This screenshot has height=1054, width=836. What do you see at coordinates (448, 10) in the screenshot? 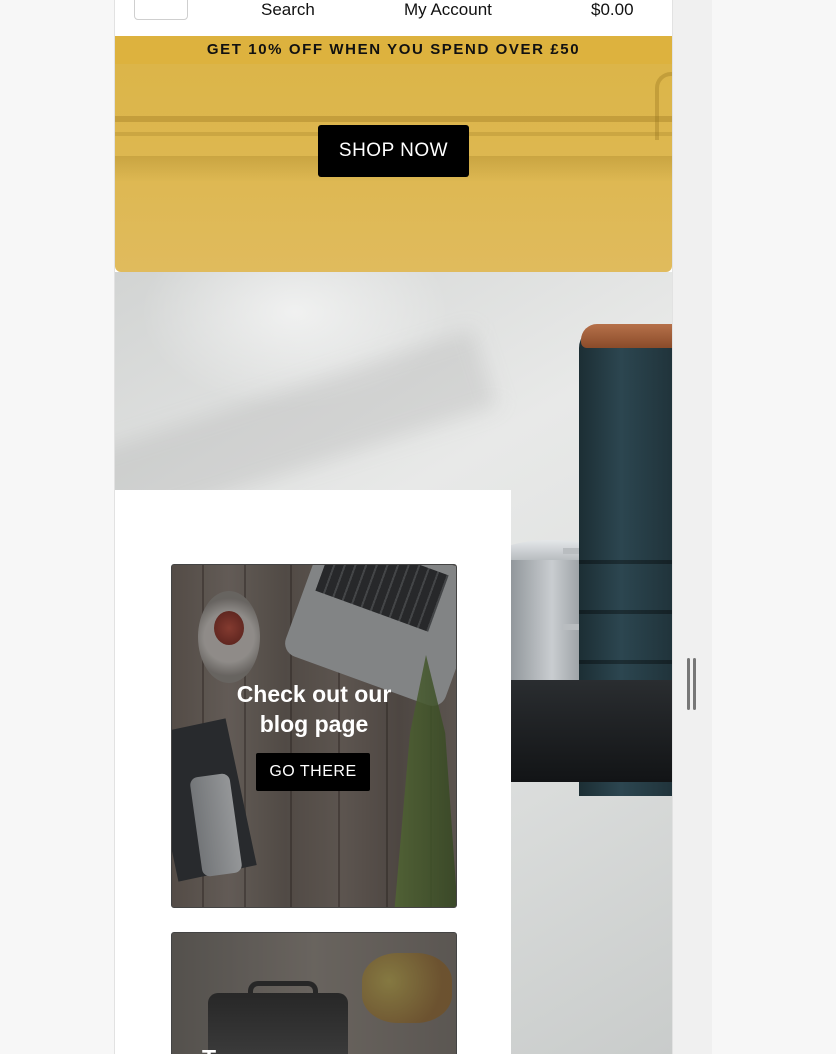
I see `my-account-link: My Account` at bounding box center [448, 10].